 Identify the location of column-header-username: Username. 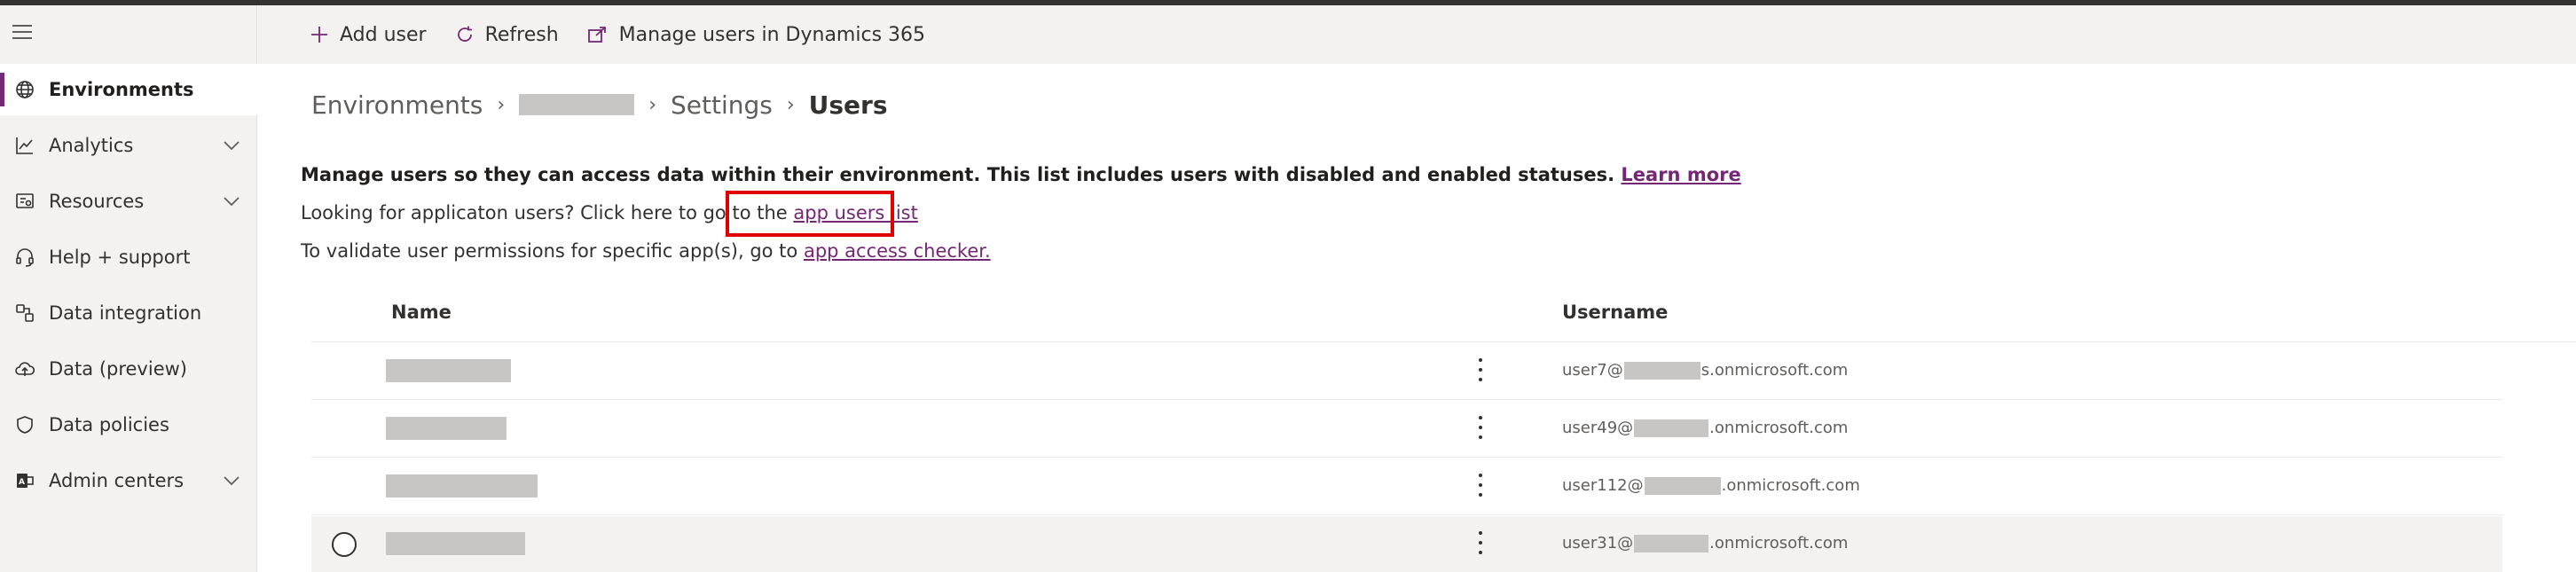
(1615, 312).